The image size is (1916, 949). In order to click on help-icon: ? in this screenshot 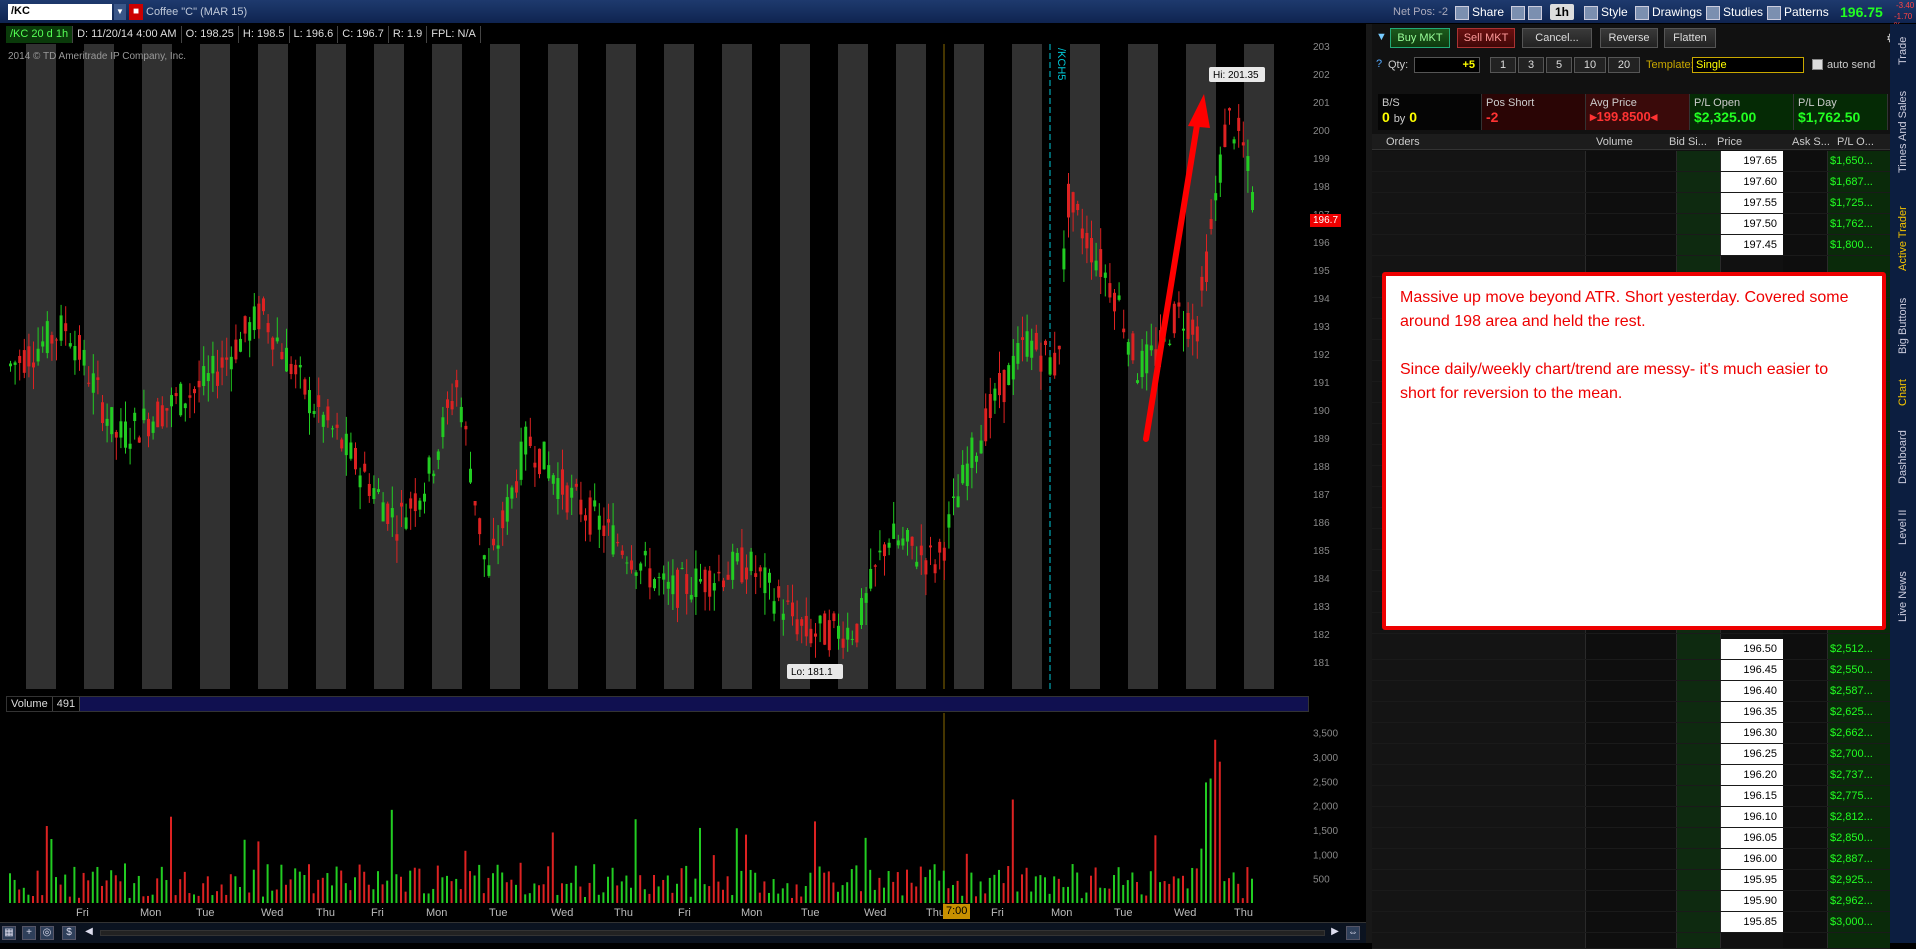, I will do `click(1379, 64)`.